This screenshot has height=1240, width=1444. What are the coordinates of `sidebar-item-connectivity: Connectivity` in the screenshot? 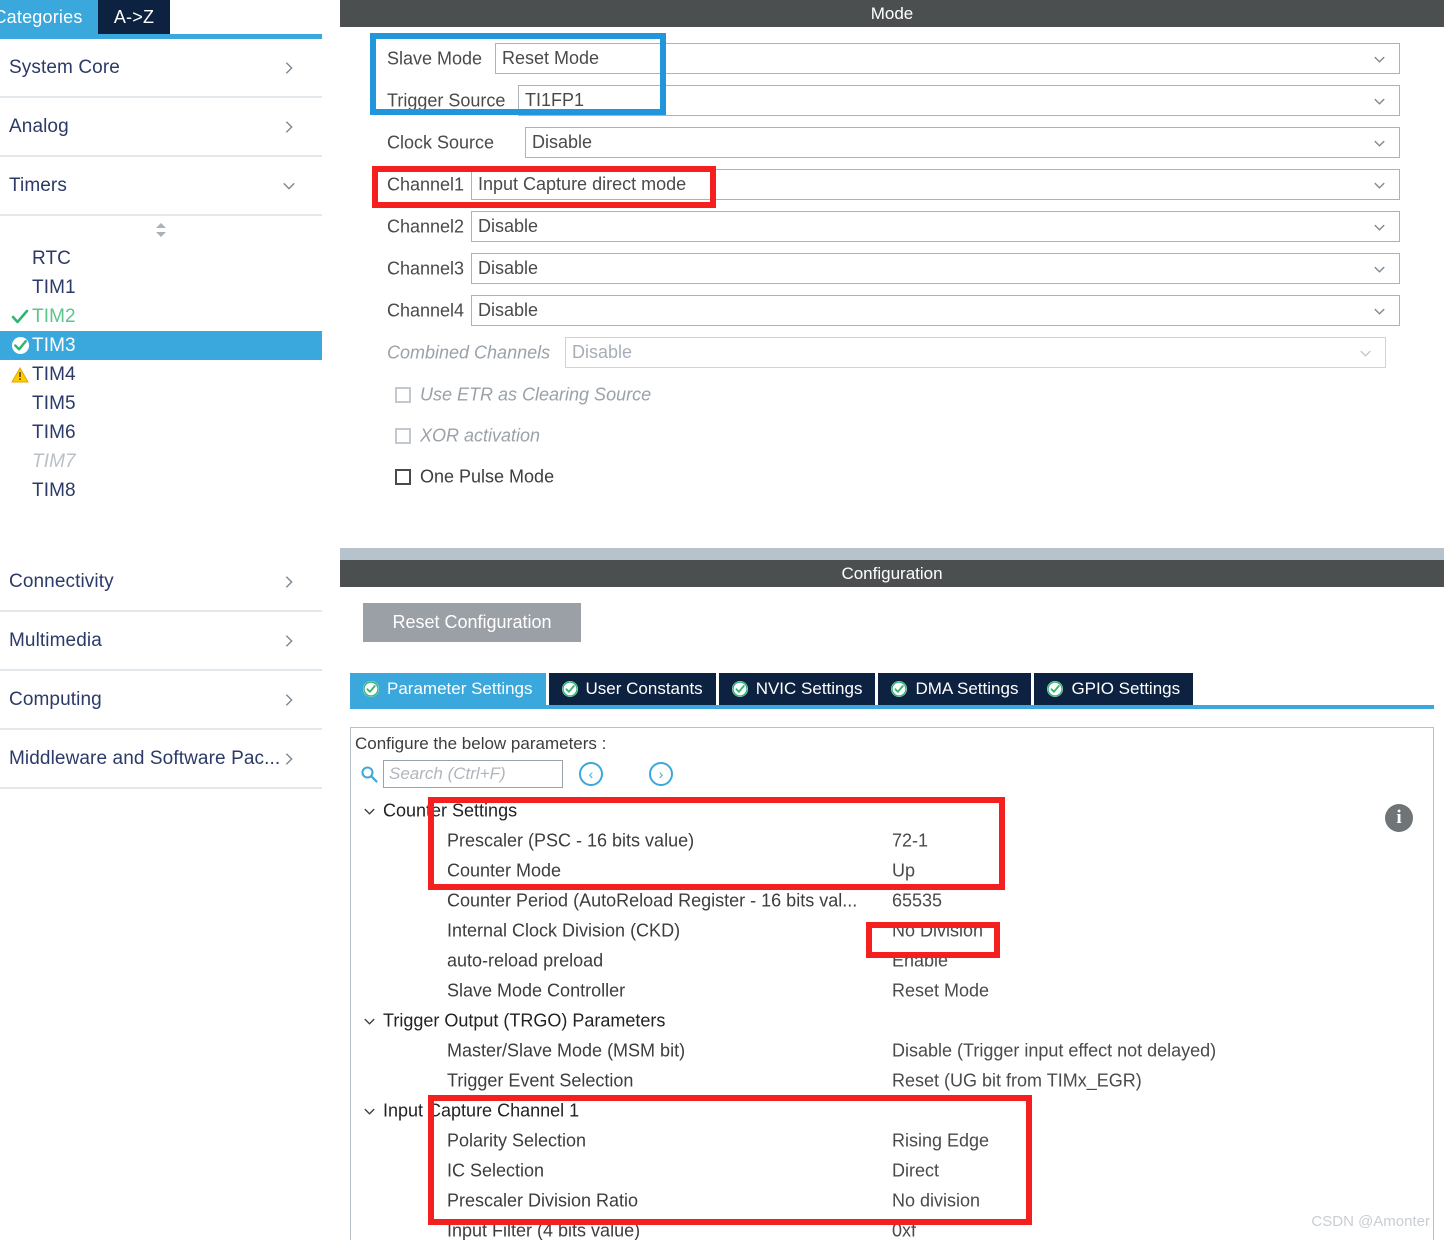 It's located at (161, 582).